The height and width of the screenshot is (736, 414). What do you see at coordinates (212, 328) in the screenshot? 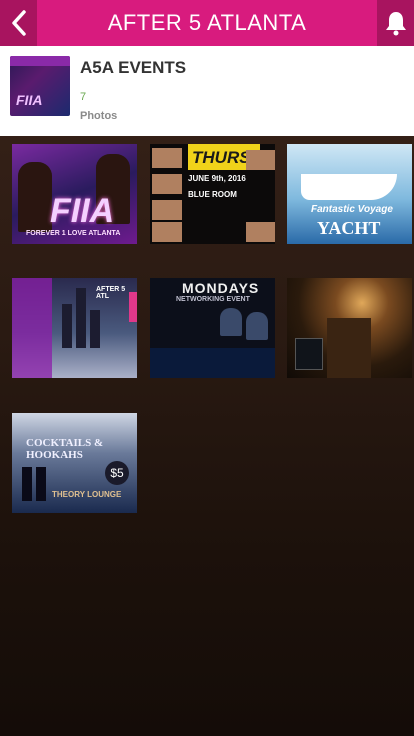
I see `photo-thumbnail: MONDAYS NETWORKING EVENT` at bounding box center [212, 328].